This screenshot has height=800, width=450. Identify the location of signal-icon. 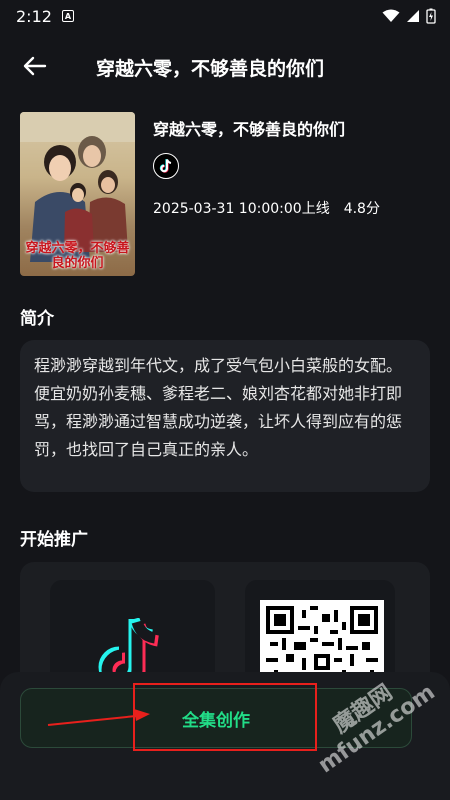
(413, 16).